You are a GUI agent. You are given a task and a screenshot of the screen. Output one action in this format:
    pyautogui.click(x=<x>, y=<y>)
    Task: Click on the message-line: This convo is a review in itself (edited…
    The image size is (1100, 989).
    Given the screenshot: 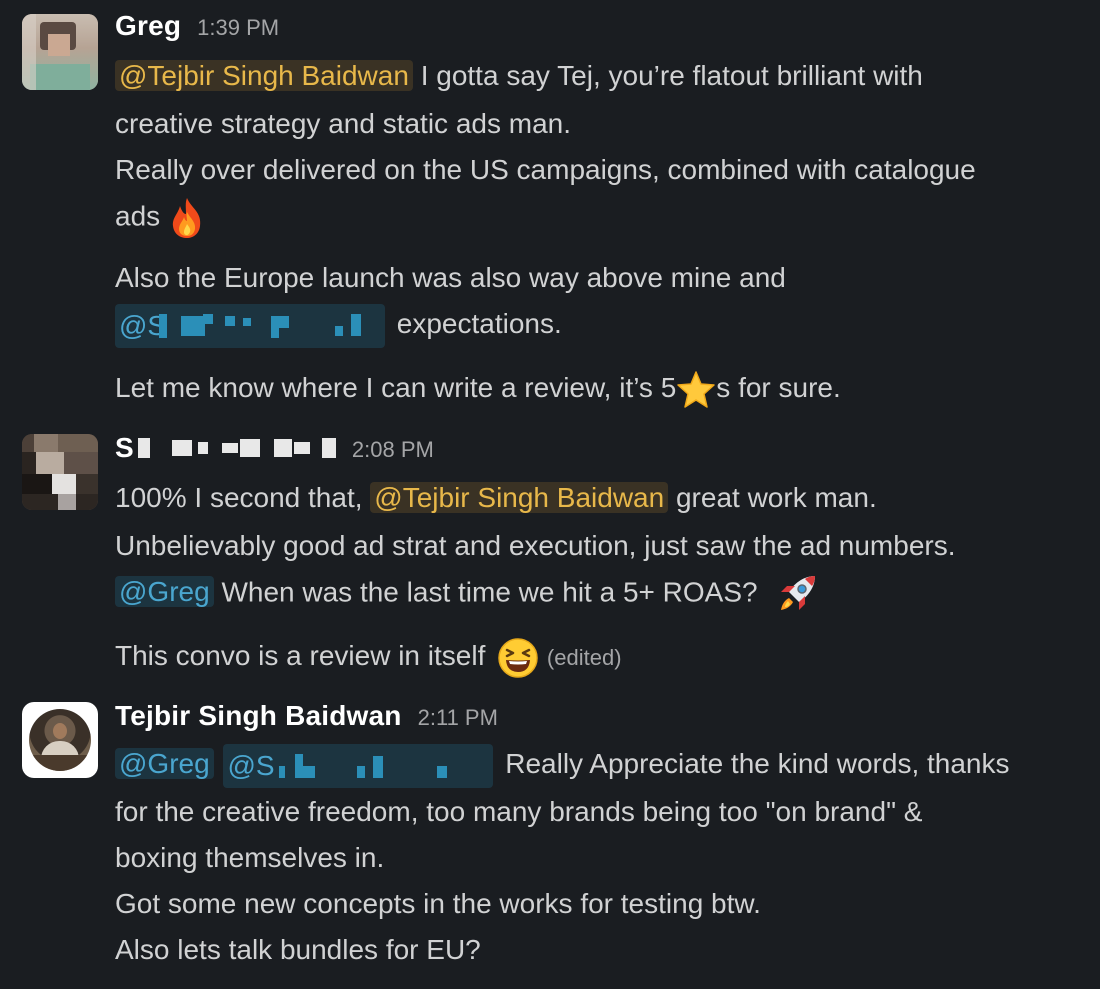 What is the action you would take?
    pyautogui.click(x=368, y=657)
    